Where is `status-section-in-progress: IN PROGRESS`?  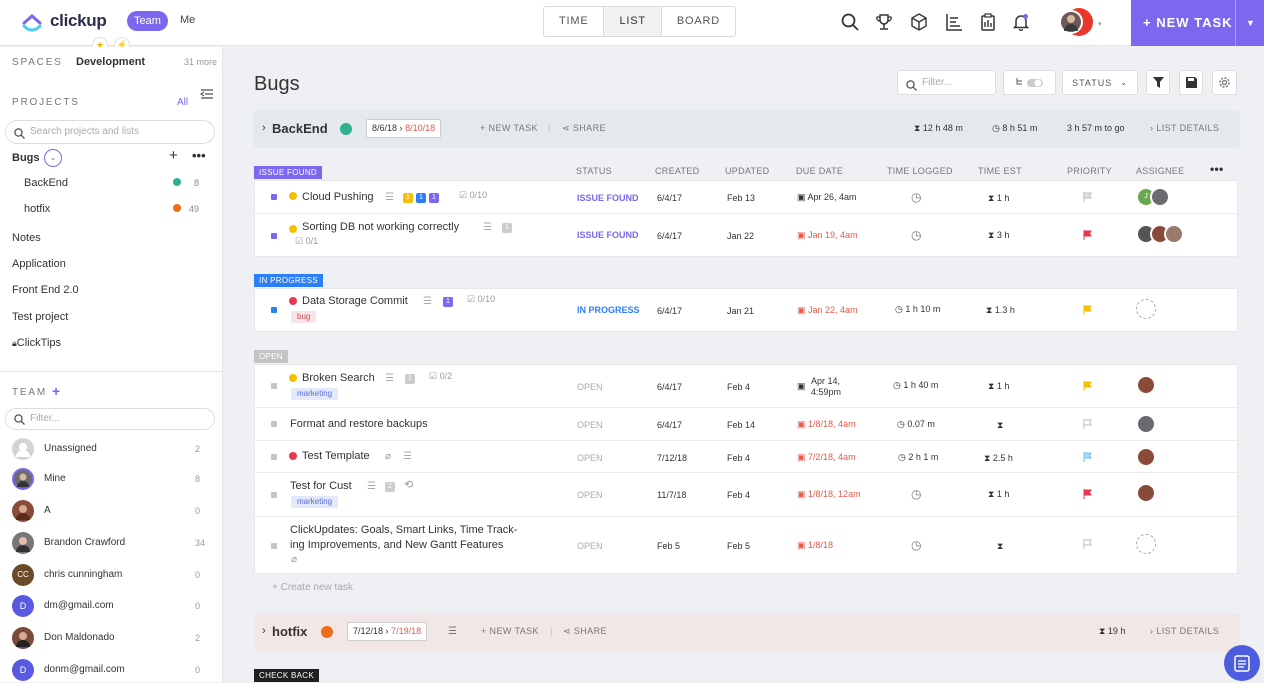
status-section-in-progress: IN PROGRESS is located at coordinates (288, 280).